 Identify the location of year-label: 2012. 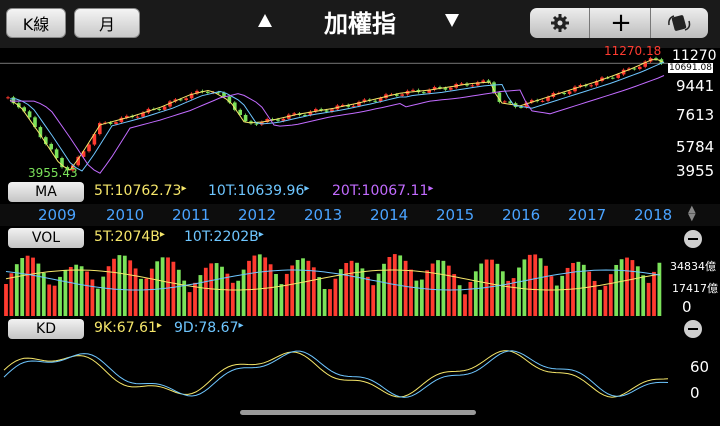
(257, 215).